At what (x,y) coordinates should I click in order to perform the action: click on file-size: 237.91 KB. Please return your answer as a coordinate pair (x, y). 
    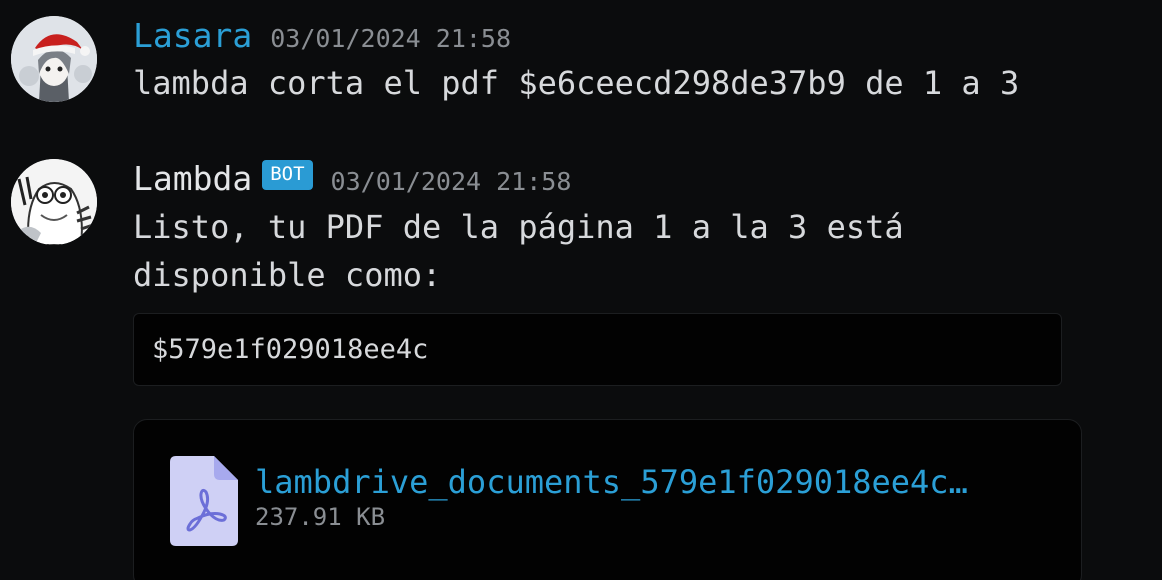
    Looking at the image, I should click on (320, 517).